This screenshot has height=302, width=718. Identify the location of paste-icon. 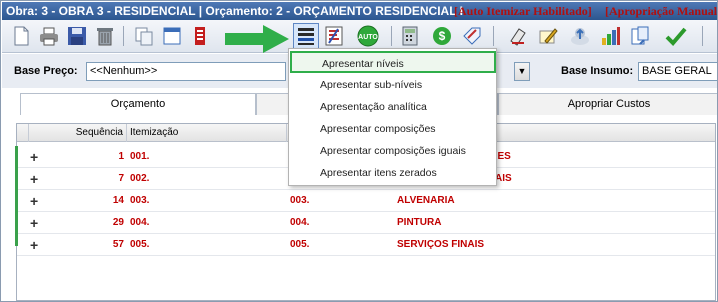
(640, 36).